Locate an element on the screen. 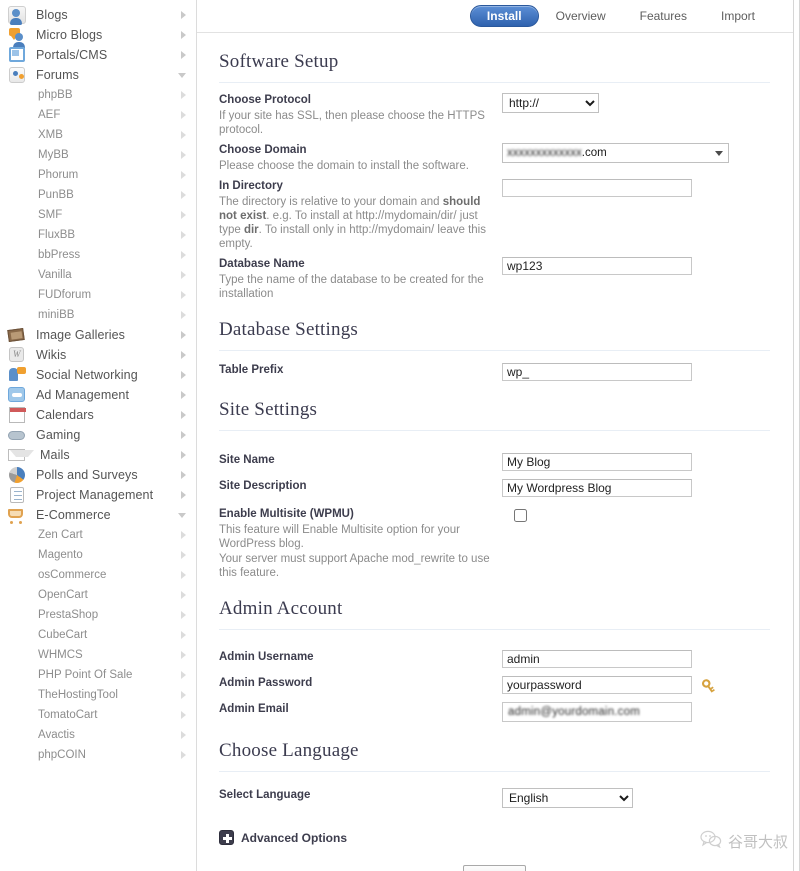 The height and width of the screenshot is (871, 800). sidebar-item-magento: Magento is located at coordinates (98, 555).